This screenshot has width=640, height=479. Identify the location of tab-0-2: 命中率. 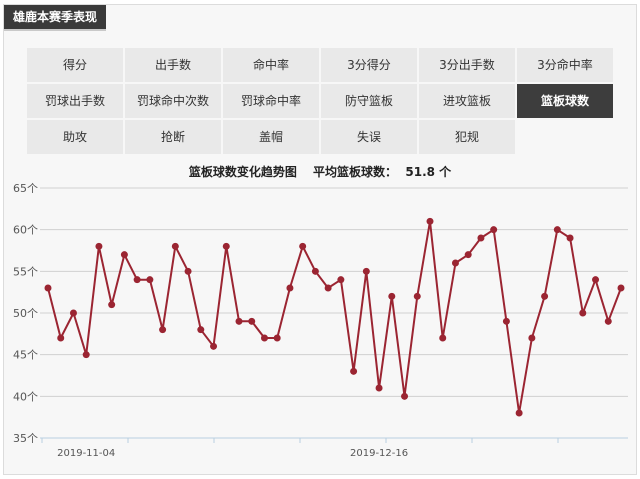
(271, 65).